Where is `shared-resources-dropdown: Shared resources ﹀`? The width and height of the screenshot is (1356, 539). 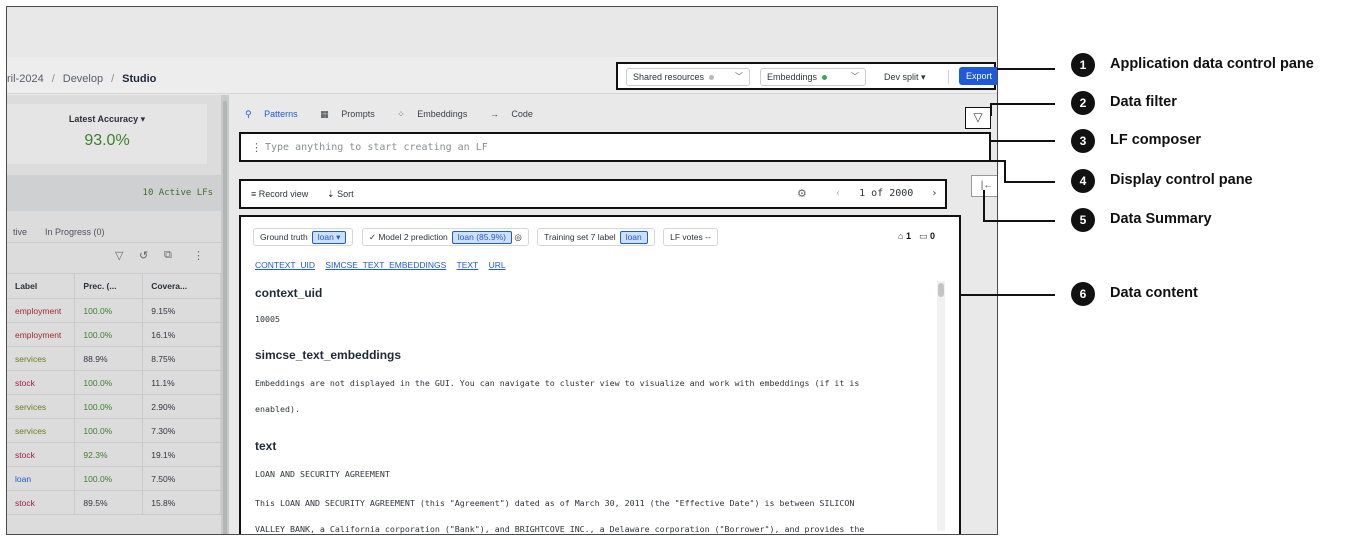
shared-resources-dropdown: Shared resources ﹀ is located at coordinates (688, 77).